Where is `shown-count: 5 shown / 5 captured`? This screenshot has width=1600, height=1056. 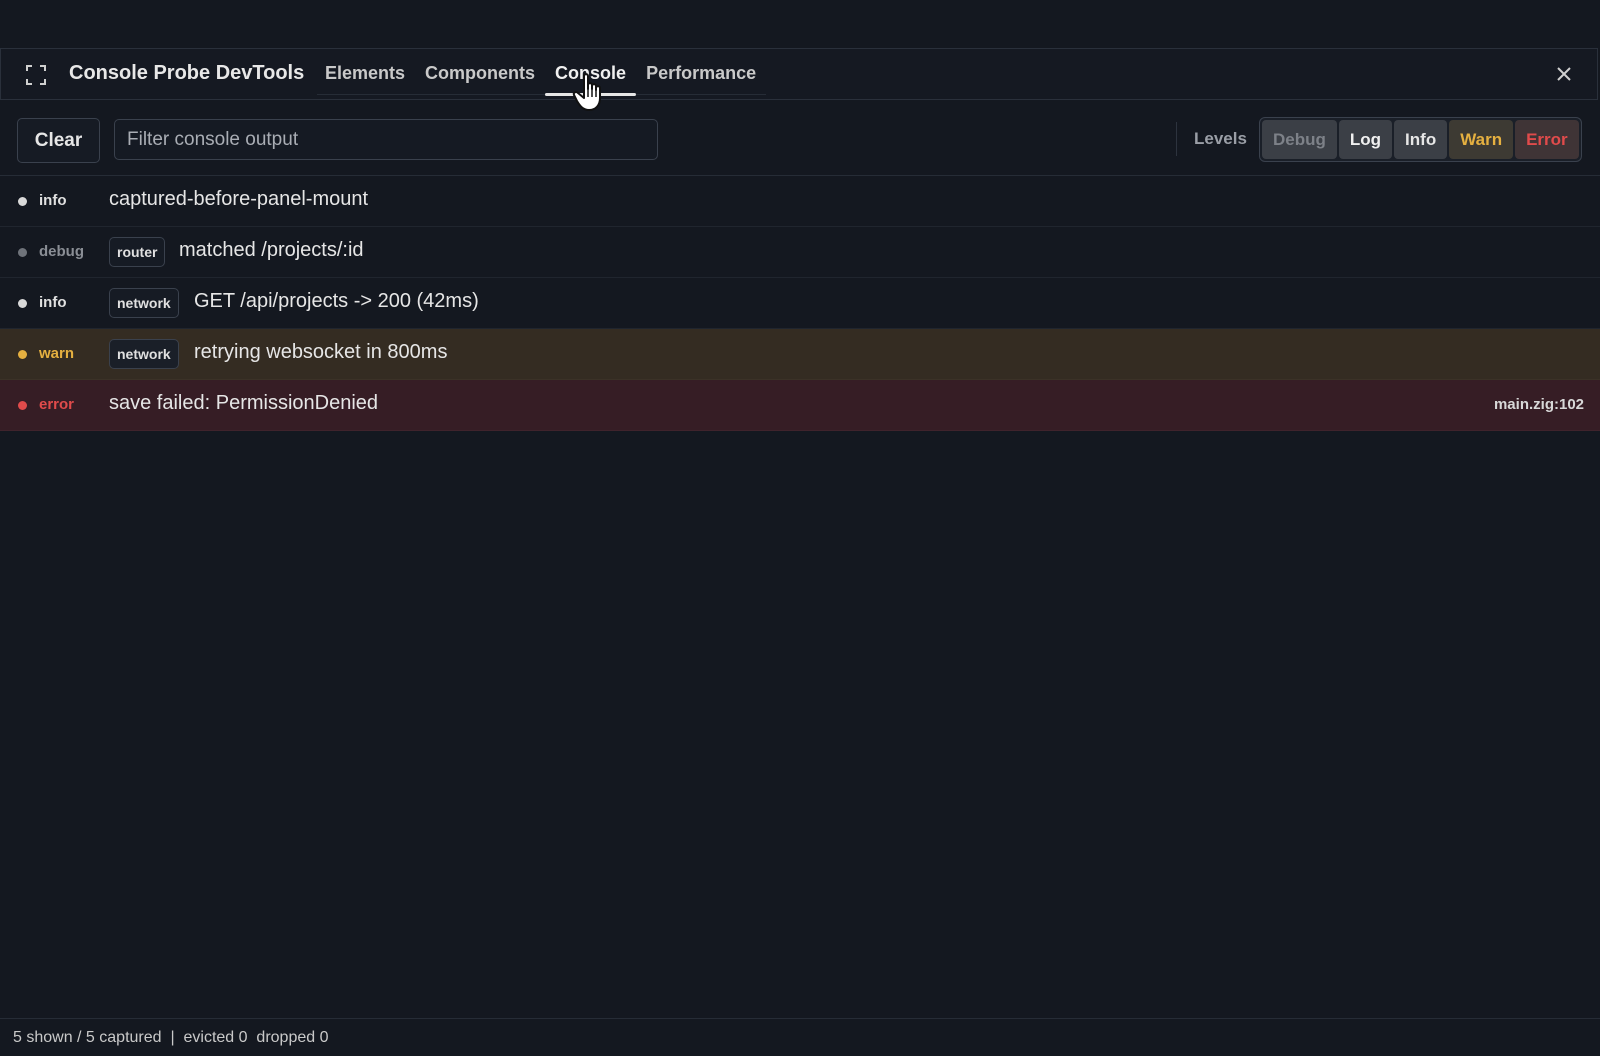
shown-count: 5 shown / 5 captured is located at coordinates (87, 1037).